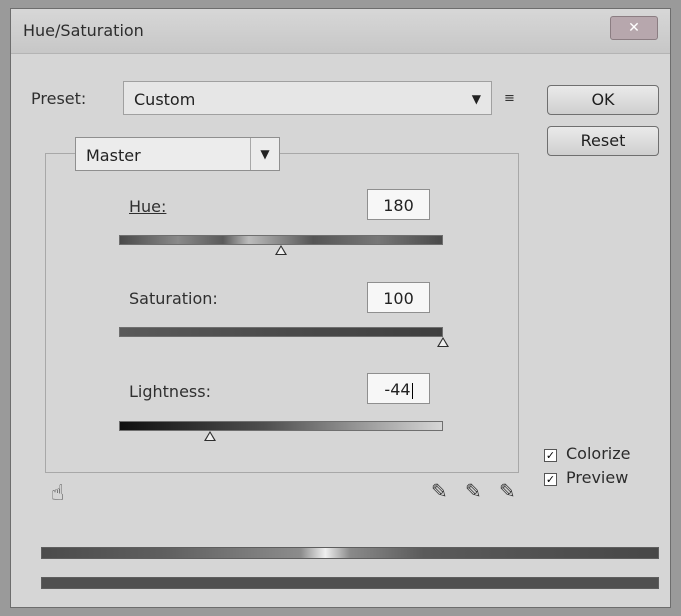 This screenshot has width=681, height=616. What do you see at coordinates (398, 388) in the screenshot?
I see `lightness-input: -44` at bounding box center [398, 388].